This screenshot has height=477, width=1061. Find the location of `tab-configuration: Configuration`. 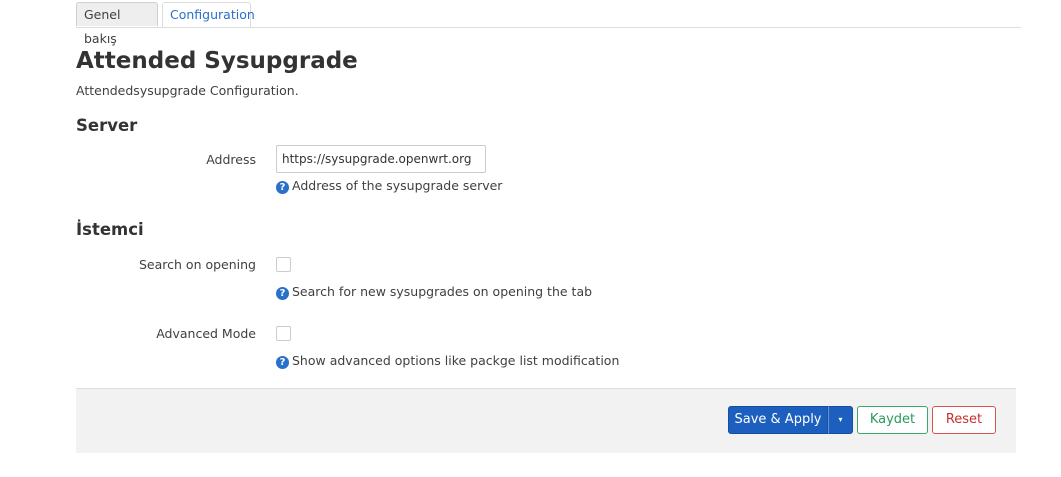

tab-configuration: Configuration is located at coordinates (208, 14).